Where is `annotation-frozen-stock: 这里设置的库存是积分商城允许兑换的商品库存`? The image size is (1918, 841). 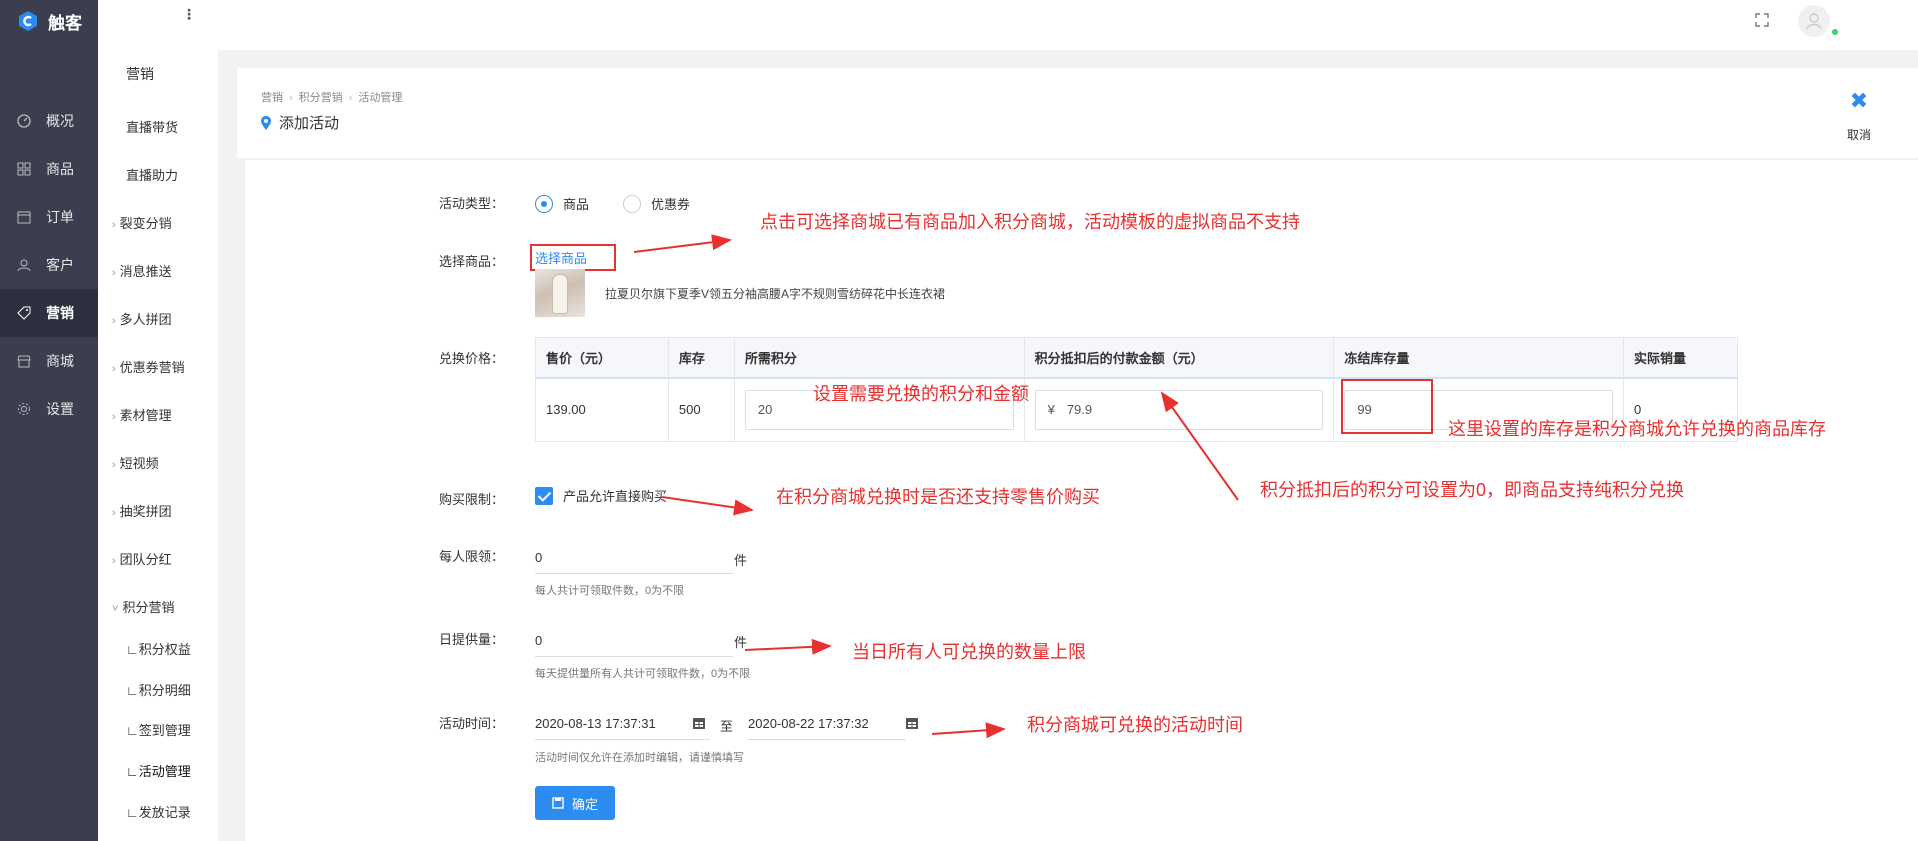 annotation-frozen-stock: 这里设置的库存是积分商城允许兑换的商品库存 is located at coordinates (1637, 429).